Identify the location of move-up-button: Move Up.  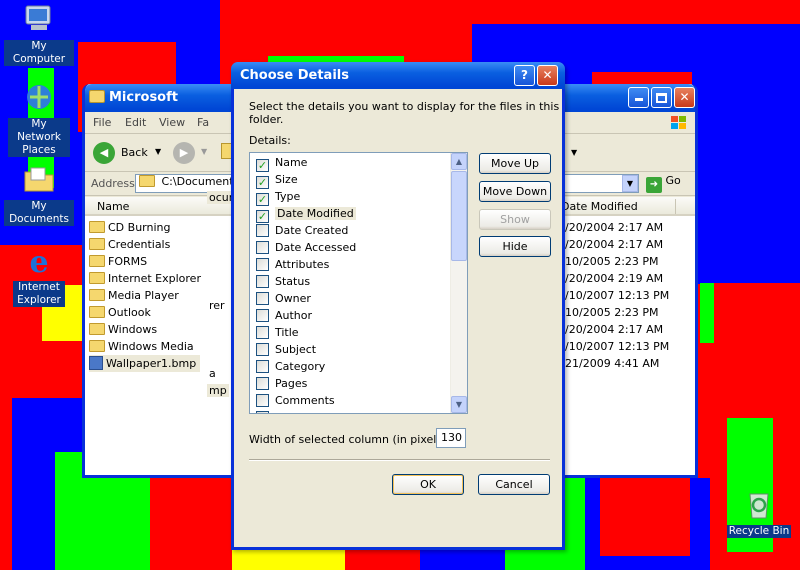
(515, 163).